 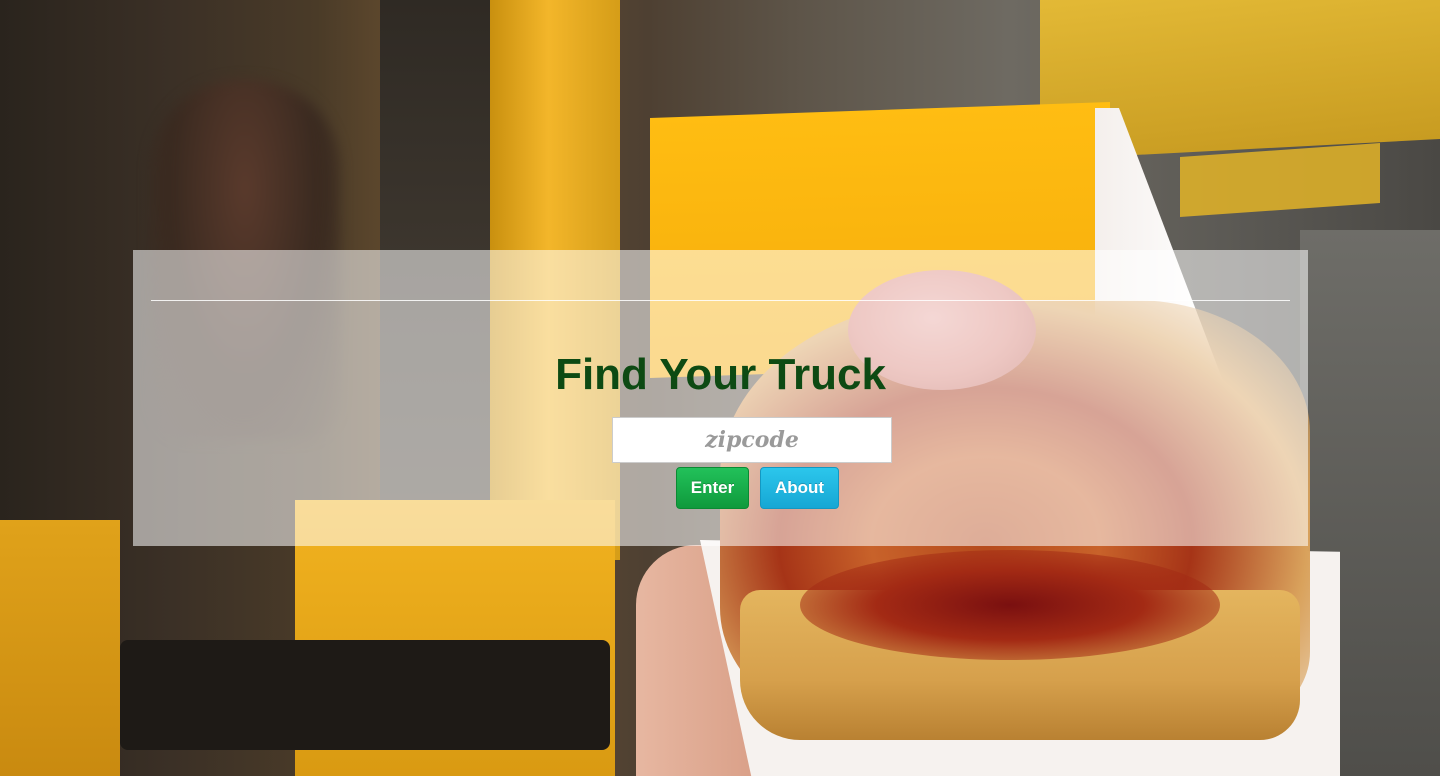 What do you see at coordinates (799, 488) in the screenshot?
I see `about-button: About` at bounding box center [799, 488].